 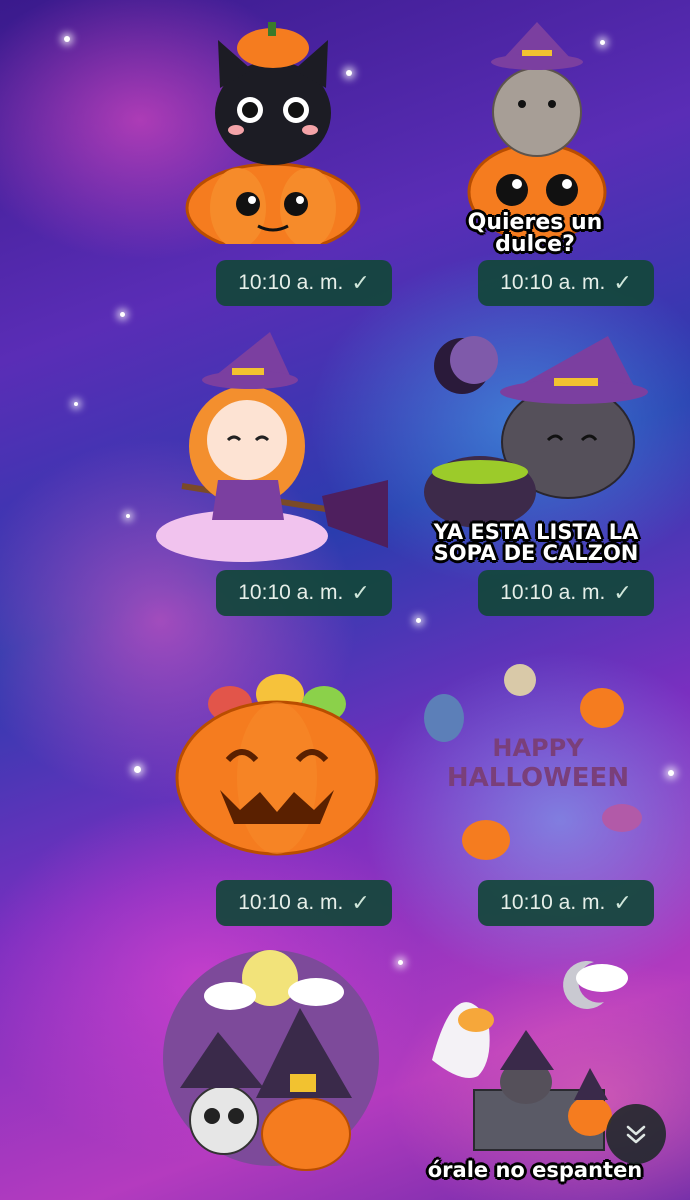 I want to click on sticker-ghost-cat-coffin, so click(x=528, y=1056).